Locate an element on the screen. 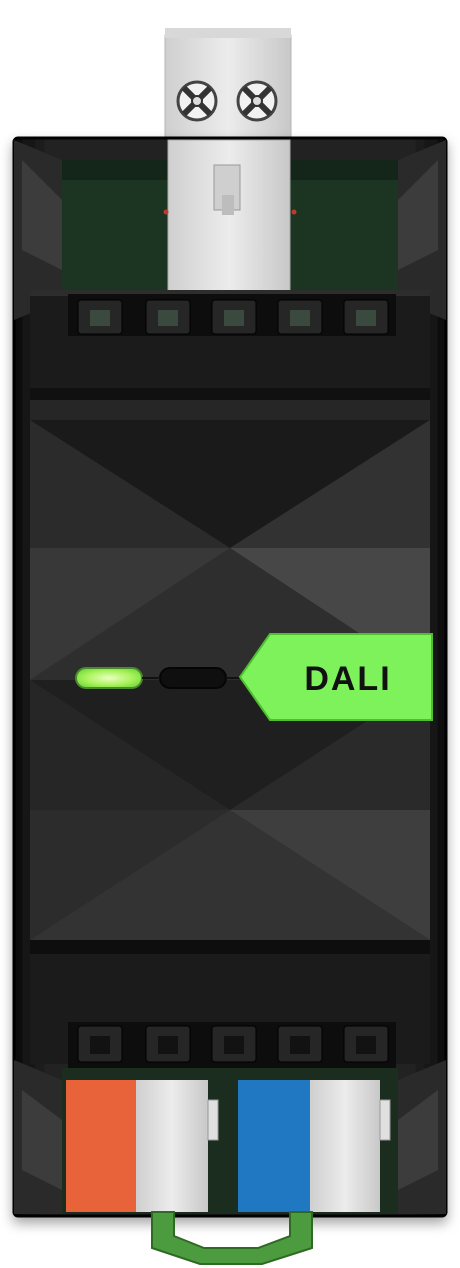  din-rail-clip-icon is located at coordinates (232, 1238).